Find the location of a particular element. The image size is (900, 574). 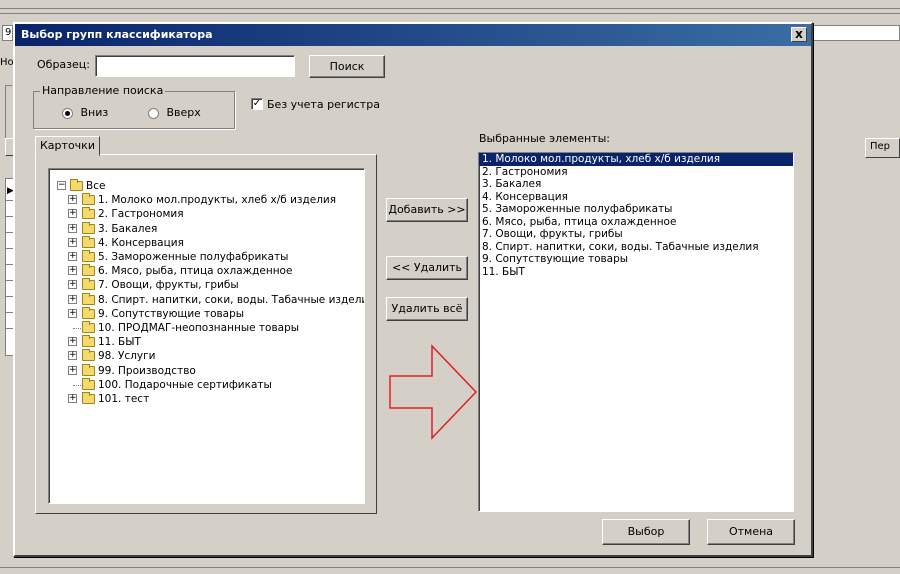

tree-root-label: Все is located at coordinates (96, 186).